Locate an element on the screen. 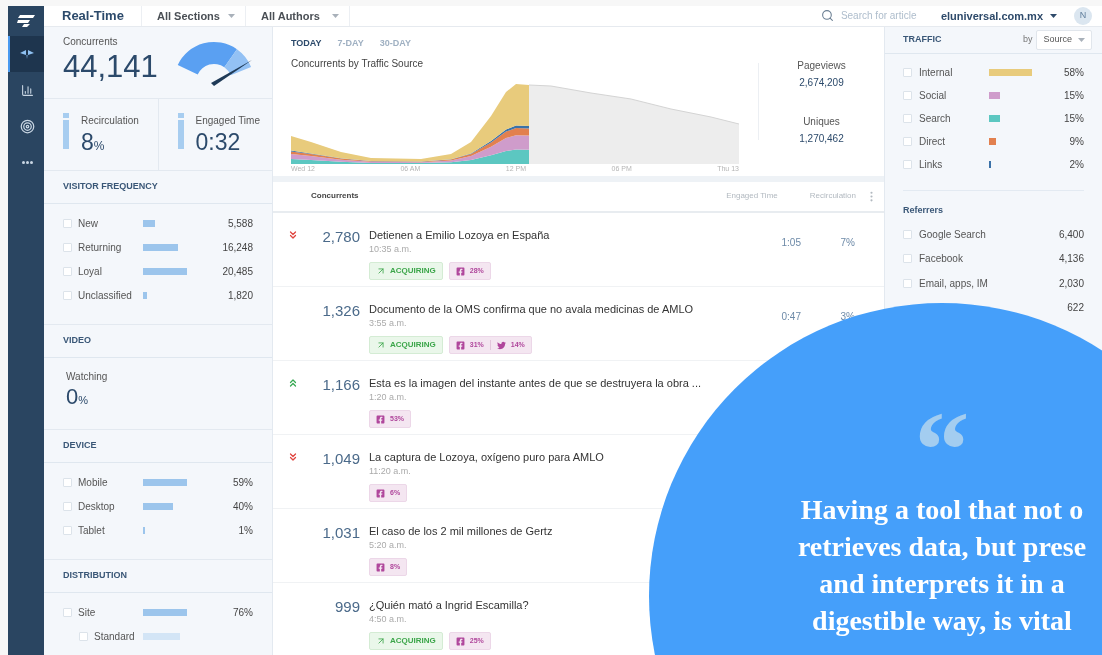 Image resolution: width=1102 pixels, height=655 pixels. avatar: N is located at coordinates (1083, 15).